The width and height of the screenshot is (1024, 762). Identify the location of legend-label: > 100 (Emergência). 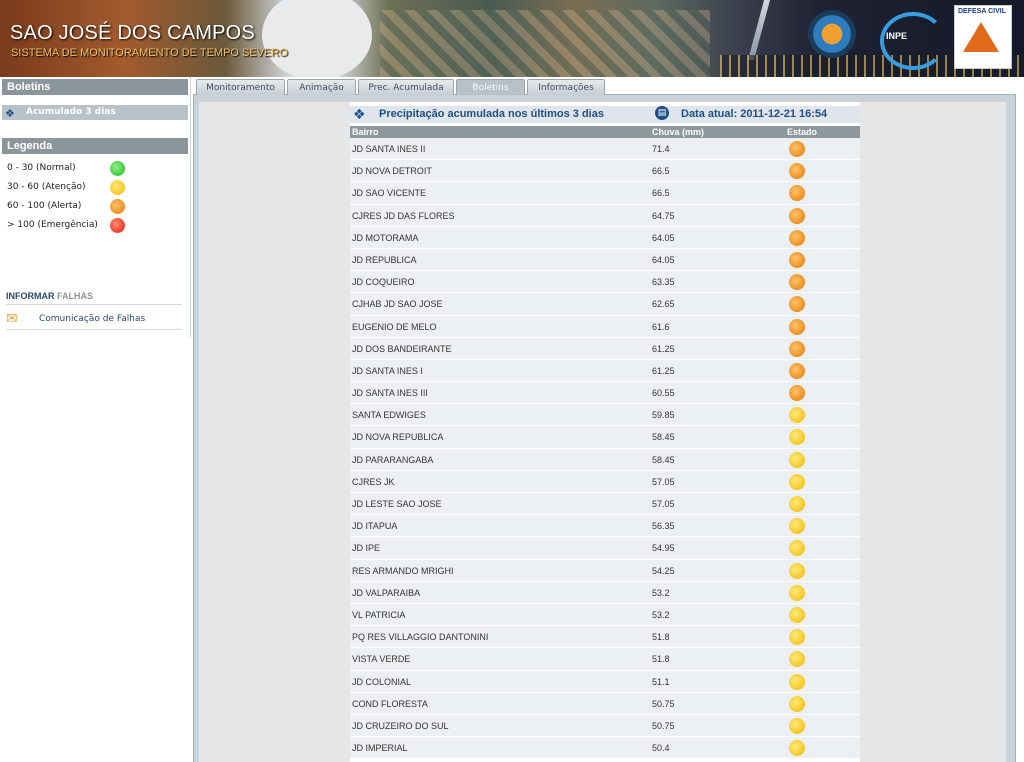
(52, 225).